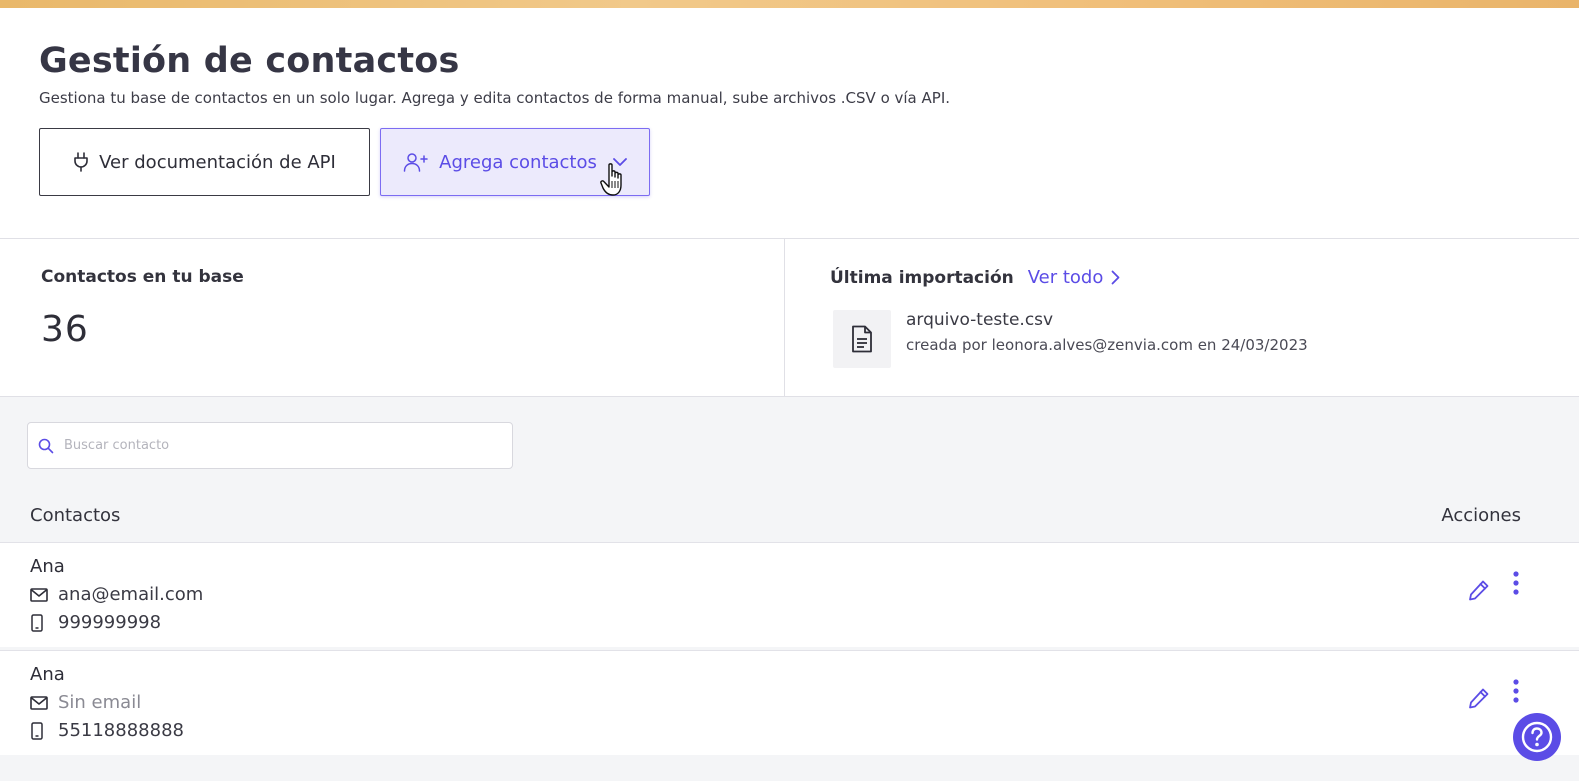 The width and height of the screenshot is (1579, 781). Describe the element at coordinates (789, 594) in the screenshot. I see `table-row: Ana ana@email.com 999999998` at that location.